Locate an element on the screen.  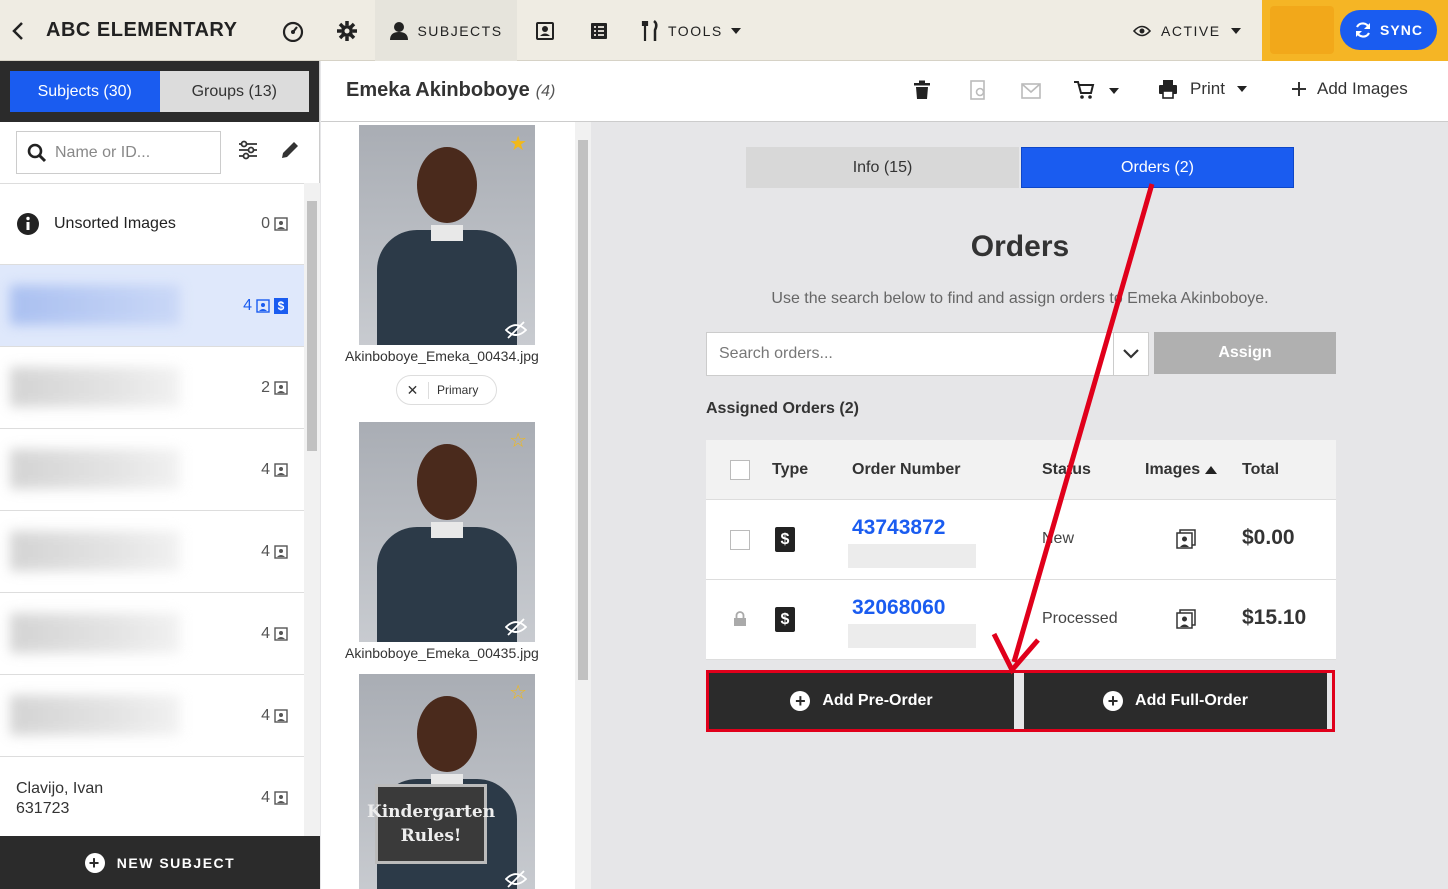
filter-icon is located at coordinates (248, 150).